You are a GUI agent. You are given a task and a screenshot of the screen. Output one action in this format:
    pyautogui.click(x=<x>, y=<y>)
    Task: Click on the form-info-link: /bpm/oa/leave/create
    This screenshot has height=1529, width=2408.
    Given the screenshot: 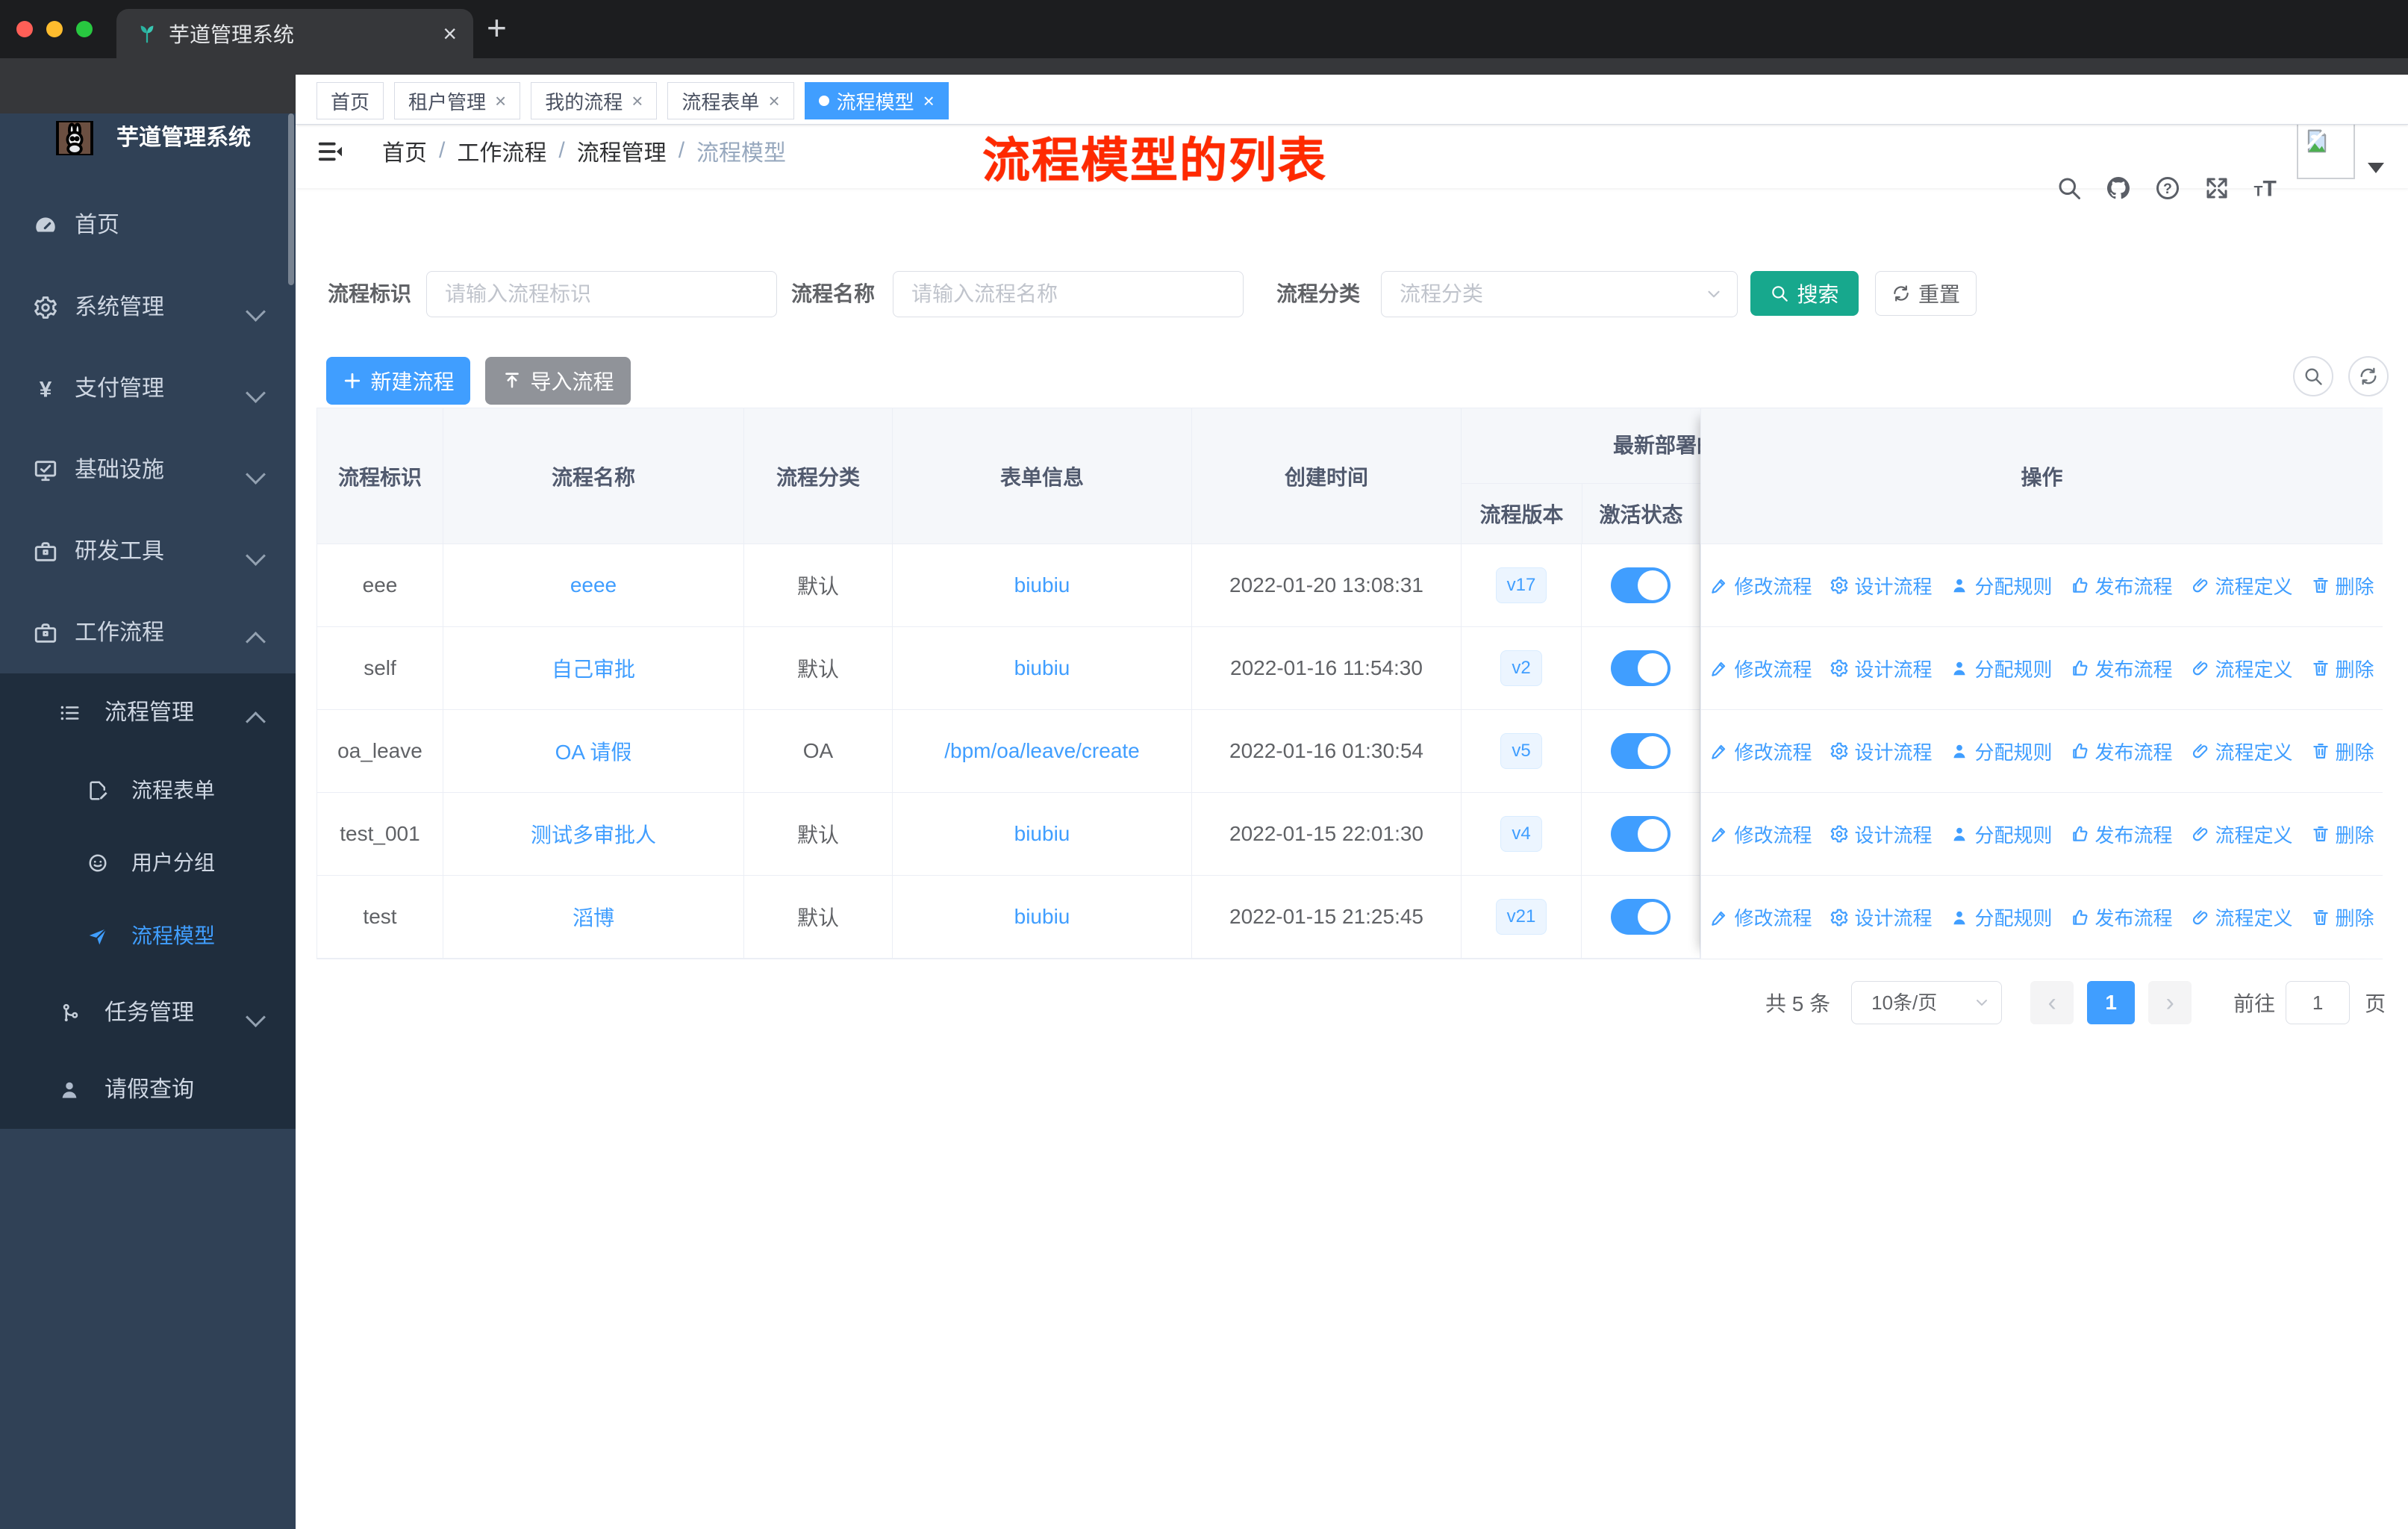 What is the action you would take?
    pyautogui.click(x=1042, y=751)
    